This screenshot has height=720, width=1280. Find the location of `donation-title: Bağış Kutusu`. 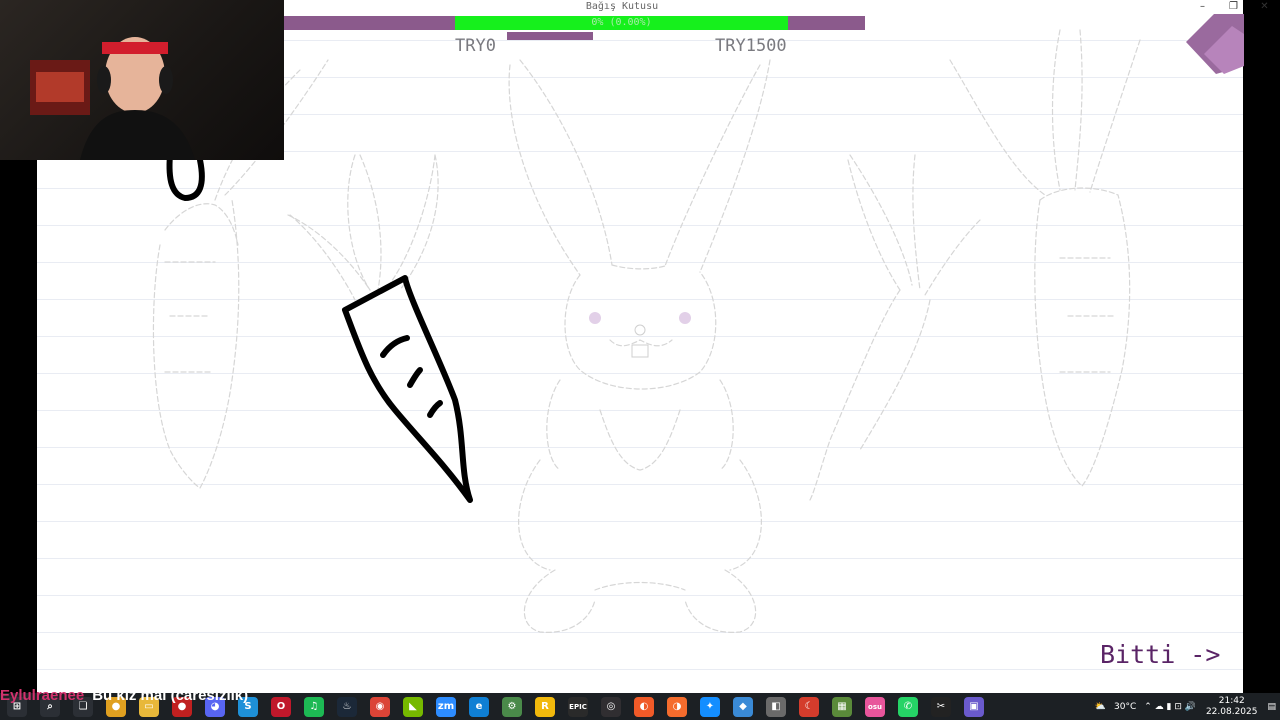

donation-title: Bağış Kutusu is located at coordinates (622, 6).